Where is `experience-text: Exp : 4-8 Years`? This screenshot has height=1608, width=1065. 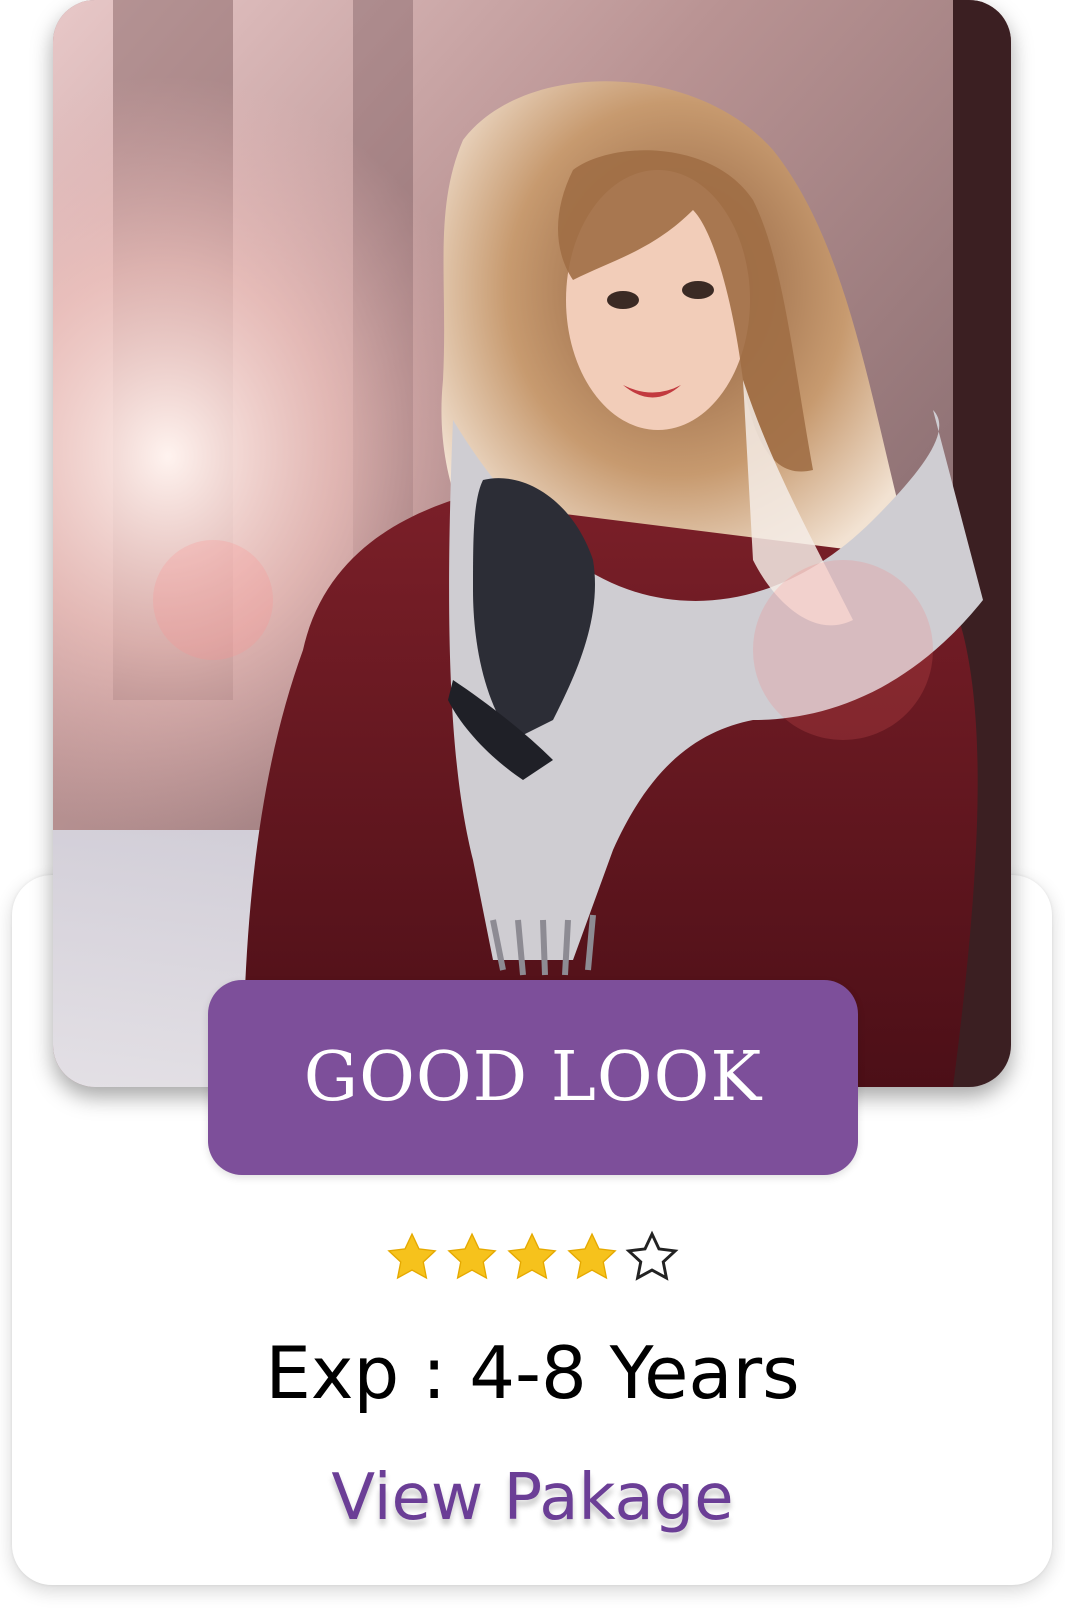
experience-text: Exp : 4-8 Years is located at coordinates (532, 1373).